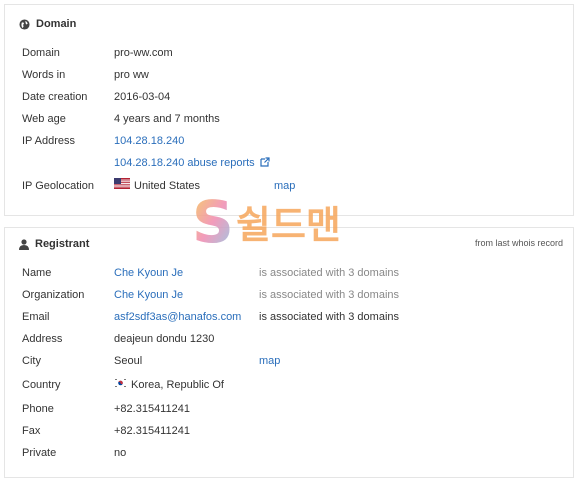  Describe the element at coordinates (42, 339) in the screenshot. I see `label-address: Address` at that location.